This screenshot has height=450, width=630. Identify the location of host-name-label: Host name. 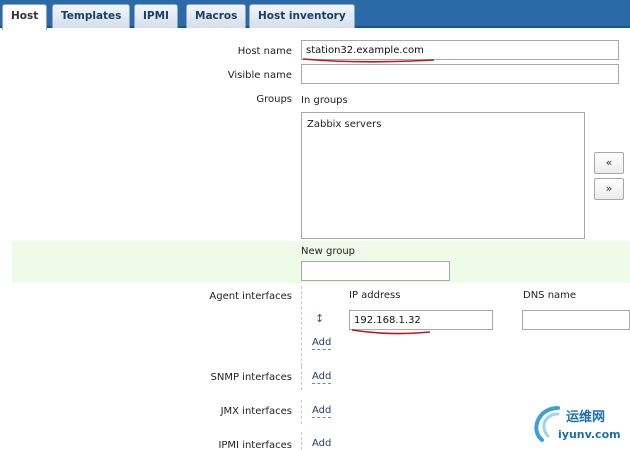
(264, 51).